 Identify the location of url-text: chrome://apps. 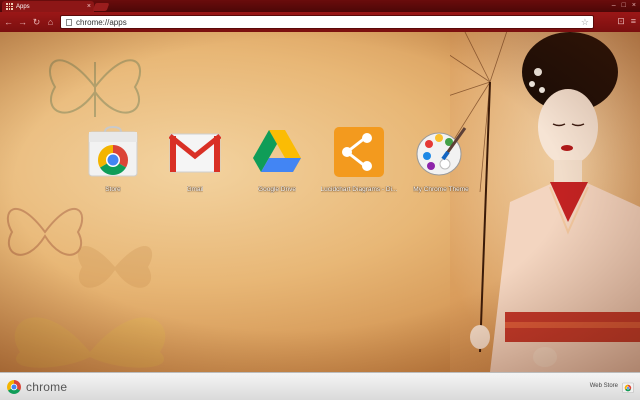
(328, 22).